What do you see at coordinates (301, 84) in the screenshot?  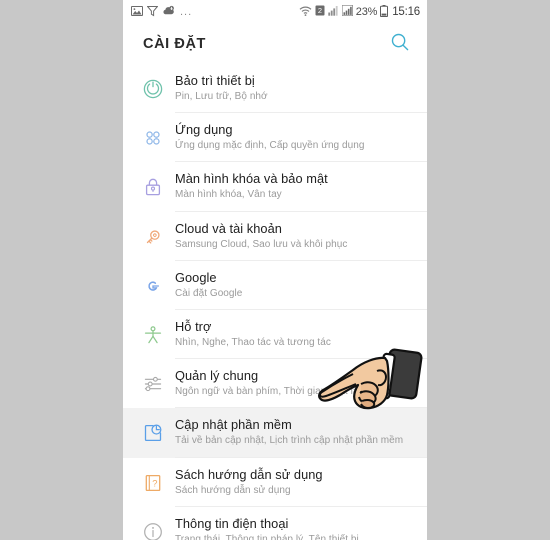 I see `settings-row-text: Bảo trì thiết bị Pin, Lưu trữ, Bộ nhớ` at bounding box center [301, 84].